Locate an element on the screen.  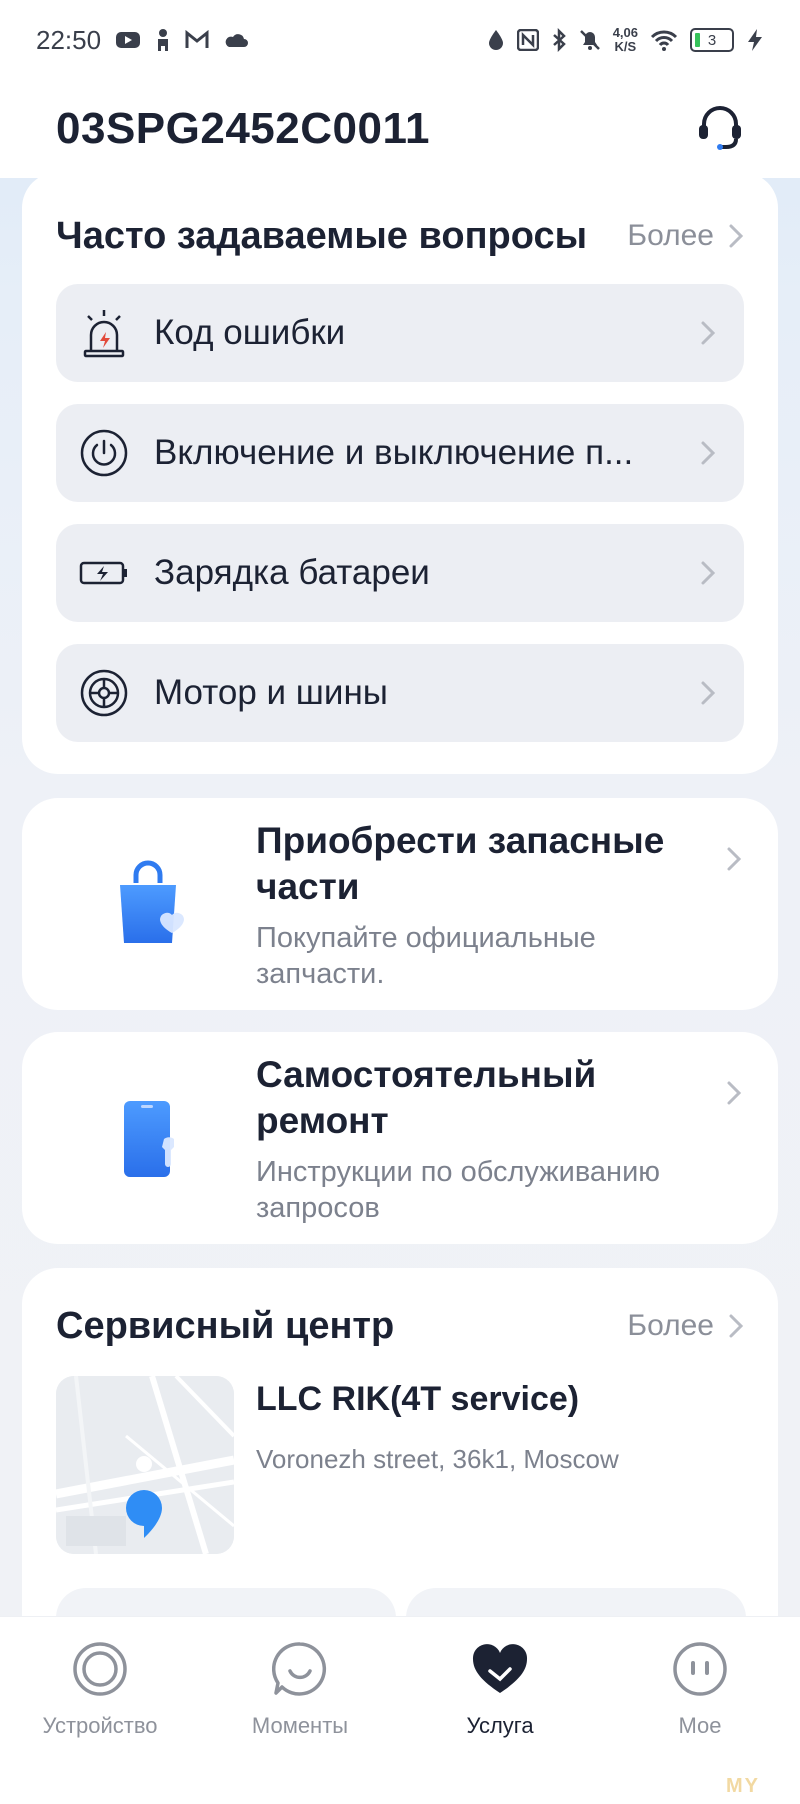
device-ring-icon is located at coordinates (100, 1669).